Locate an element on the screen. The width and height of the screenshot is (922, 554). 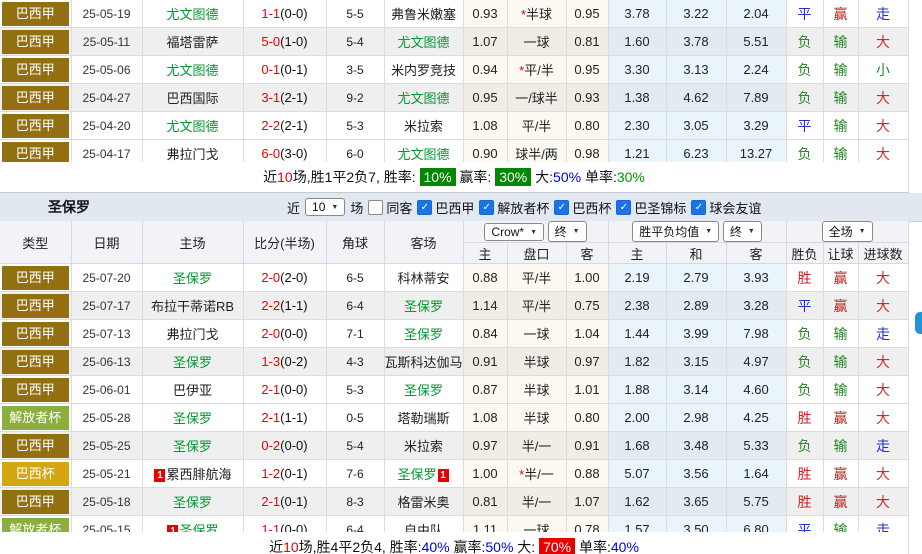
sub-header-outcome: 胜负 is located at coordinates (805, 253).